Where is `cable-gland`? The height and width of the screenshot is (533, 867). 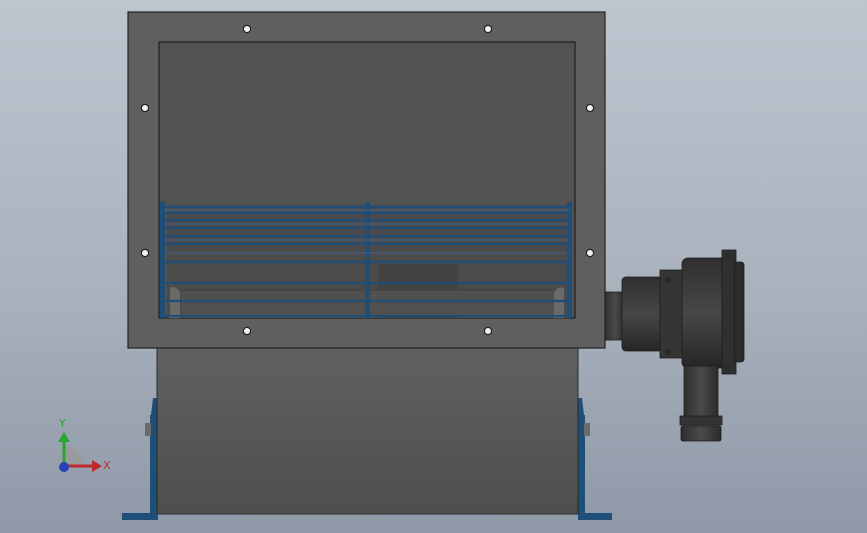
cable-gland is located at coordinates (701, 403).